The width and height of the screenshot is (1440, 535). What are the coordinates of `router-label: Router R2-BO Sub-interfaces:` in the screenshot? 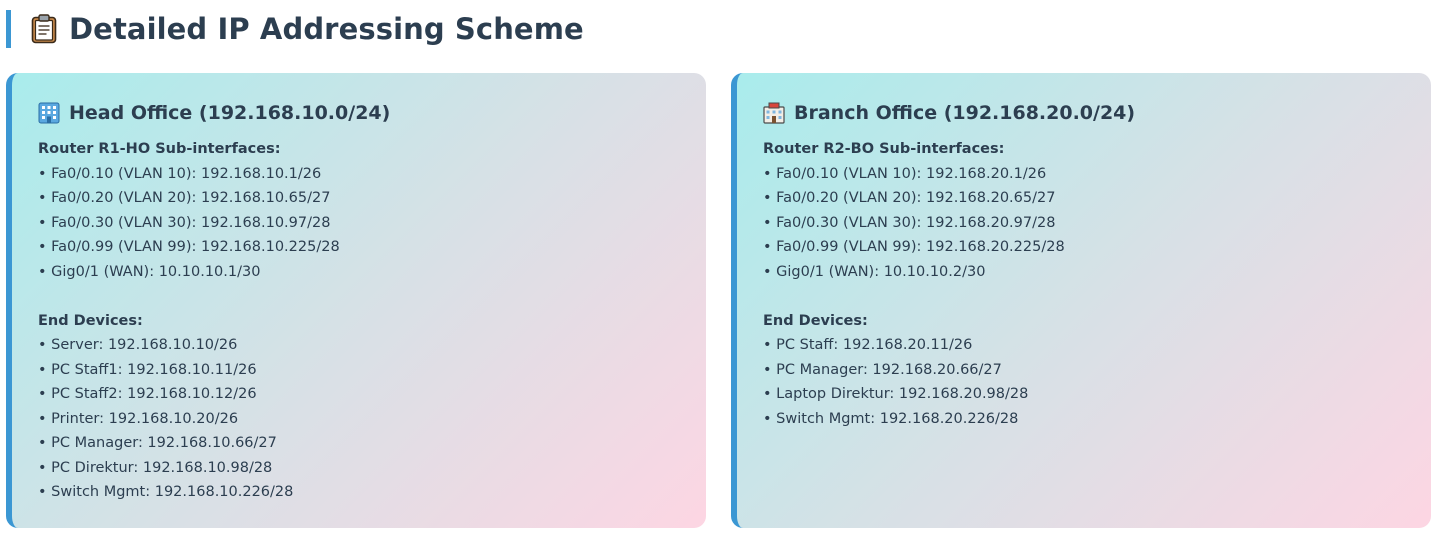 It's located at (884, 149).